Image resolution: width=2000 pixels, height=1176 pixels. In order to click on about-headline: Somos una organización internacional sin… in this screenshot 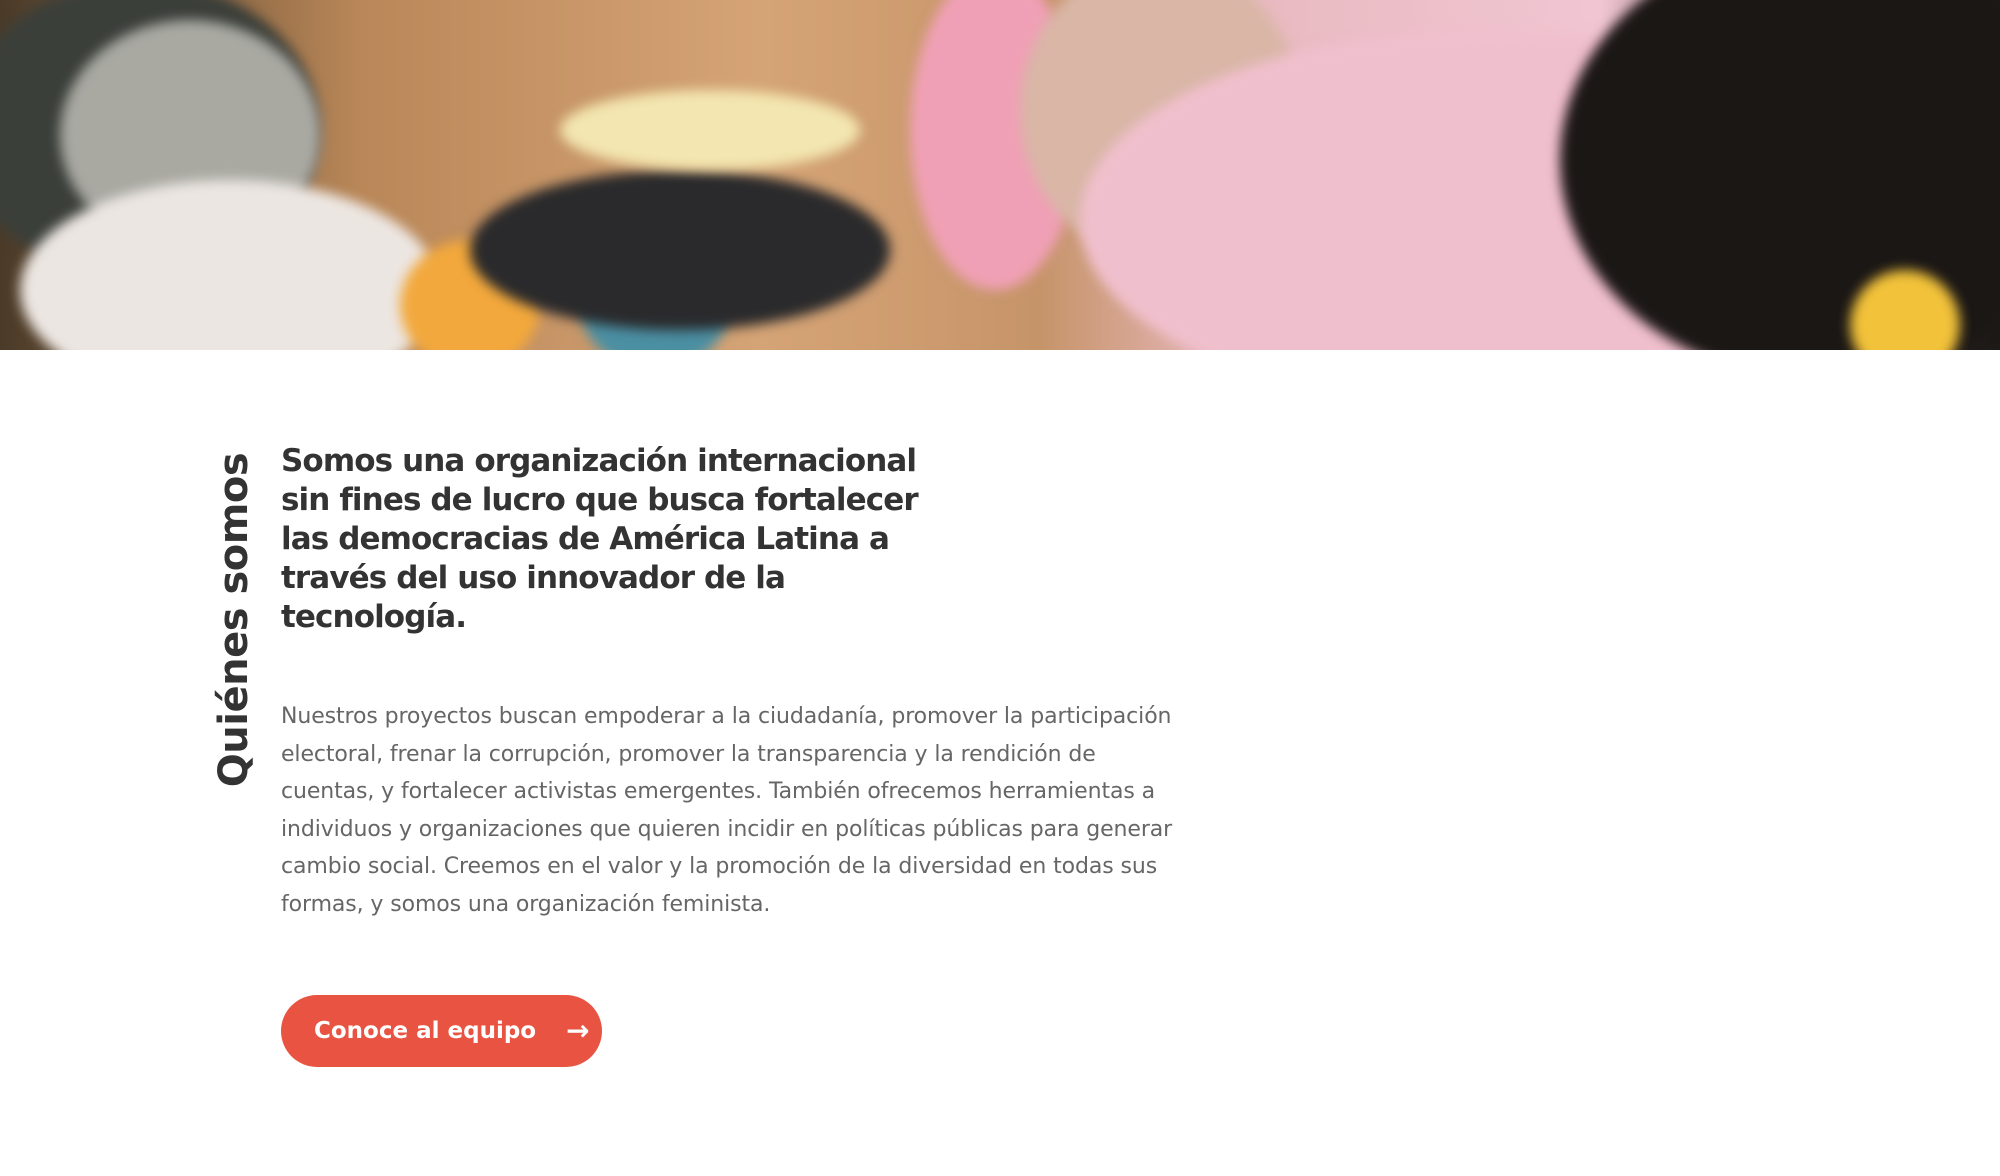, I will do `click(600, 539)`.